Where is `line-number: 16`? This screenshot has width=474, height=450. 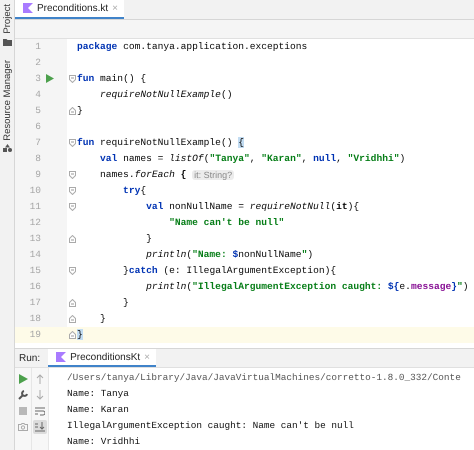 line-number: 16 is located at coordinates (34, 286).